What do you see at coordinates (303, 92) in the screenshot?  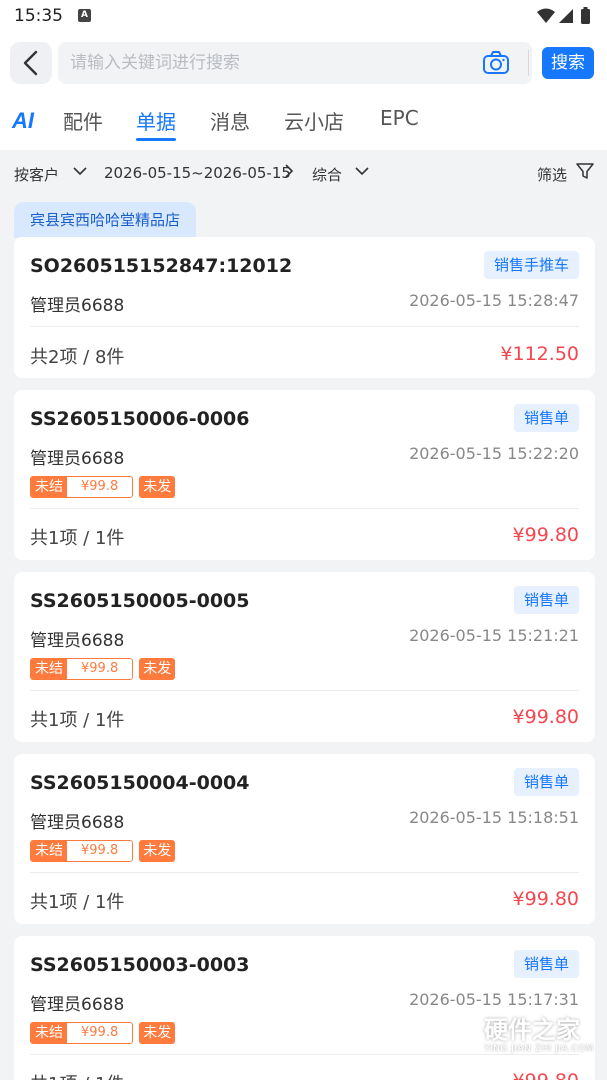 I see `header: 搜索 AI 配件 单据 消息 云小店 EPC` at bounding box center [303, 92].